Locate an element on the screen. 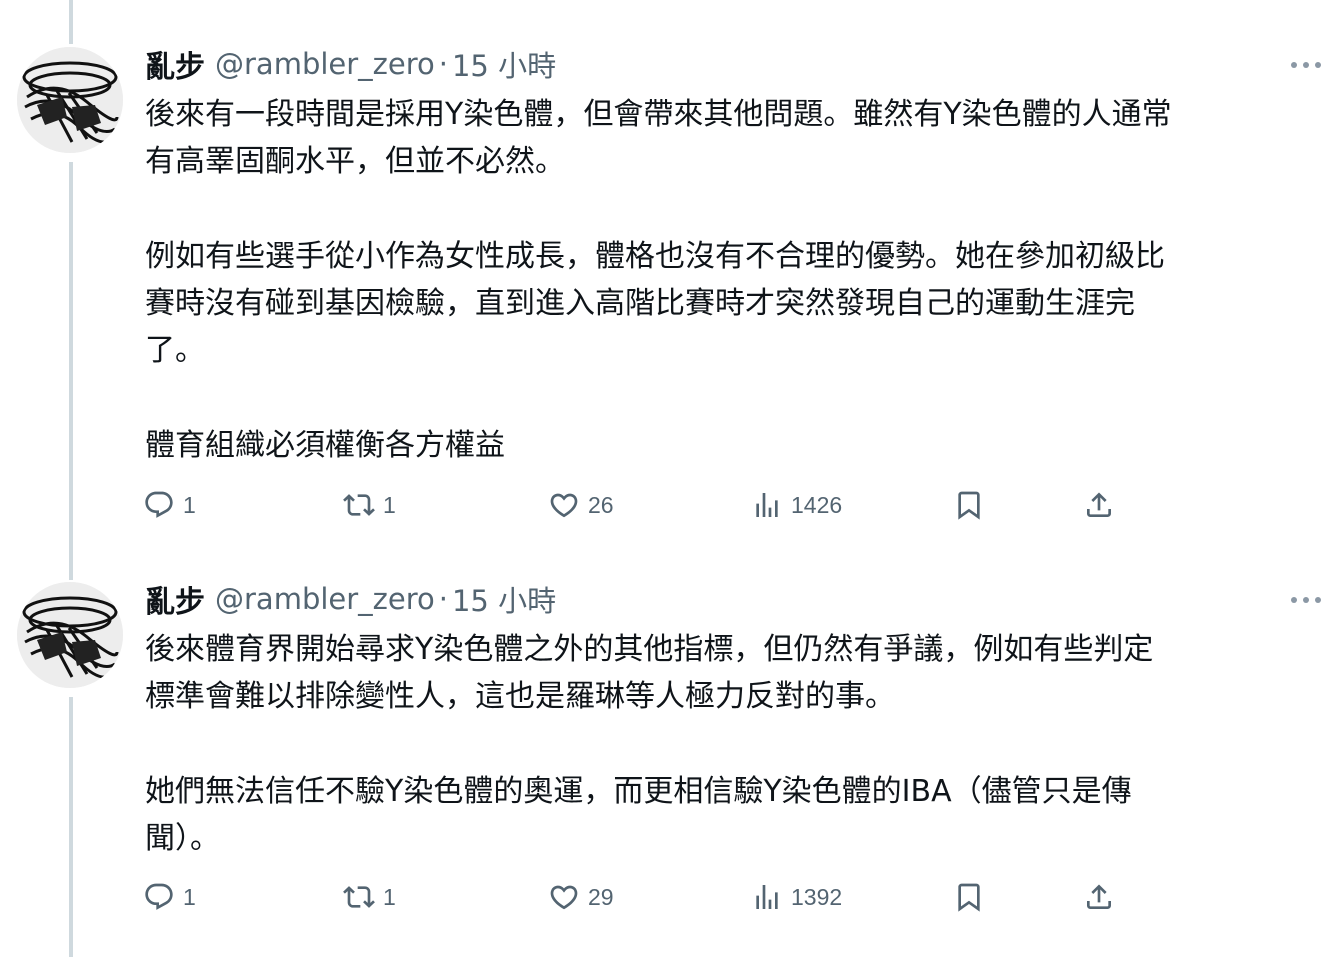 The height and width of the screenshot is (957, 1343). text-line: 聞）。 is located at coordinates (182, 838).